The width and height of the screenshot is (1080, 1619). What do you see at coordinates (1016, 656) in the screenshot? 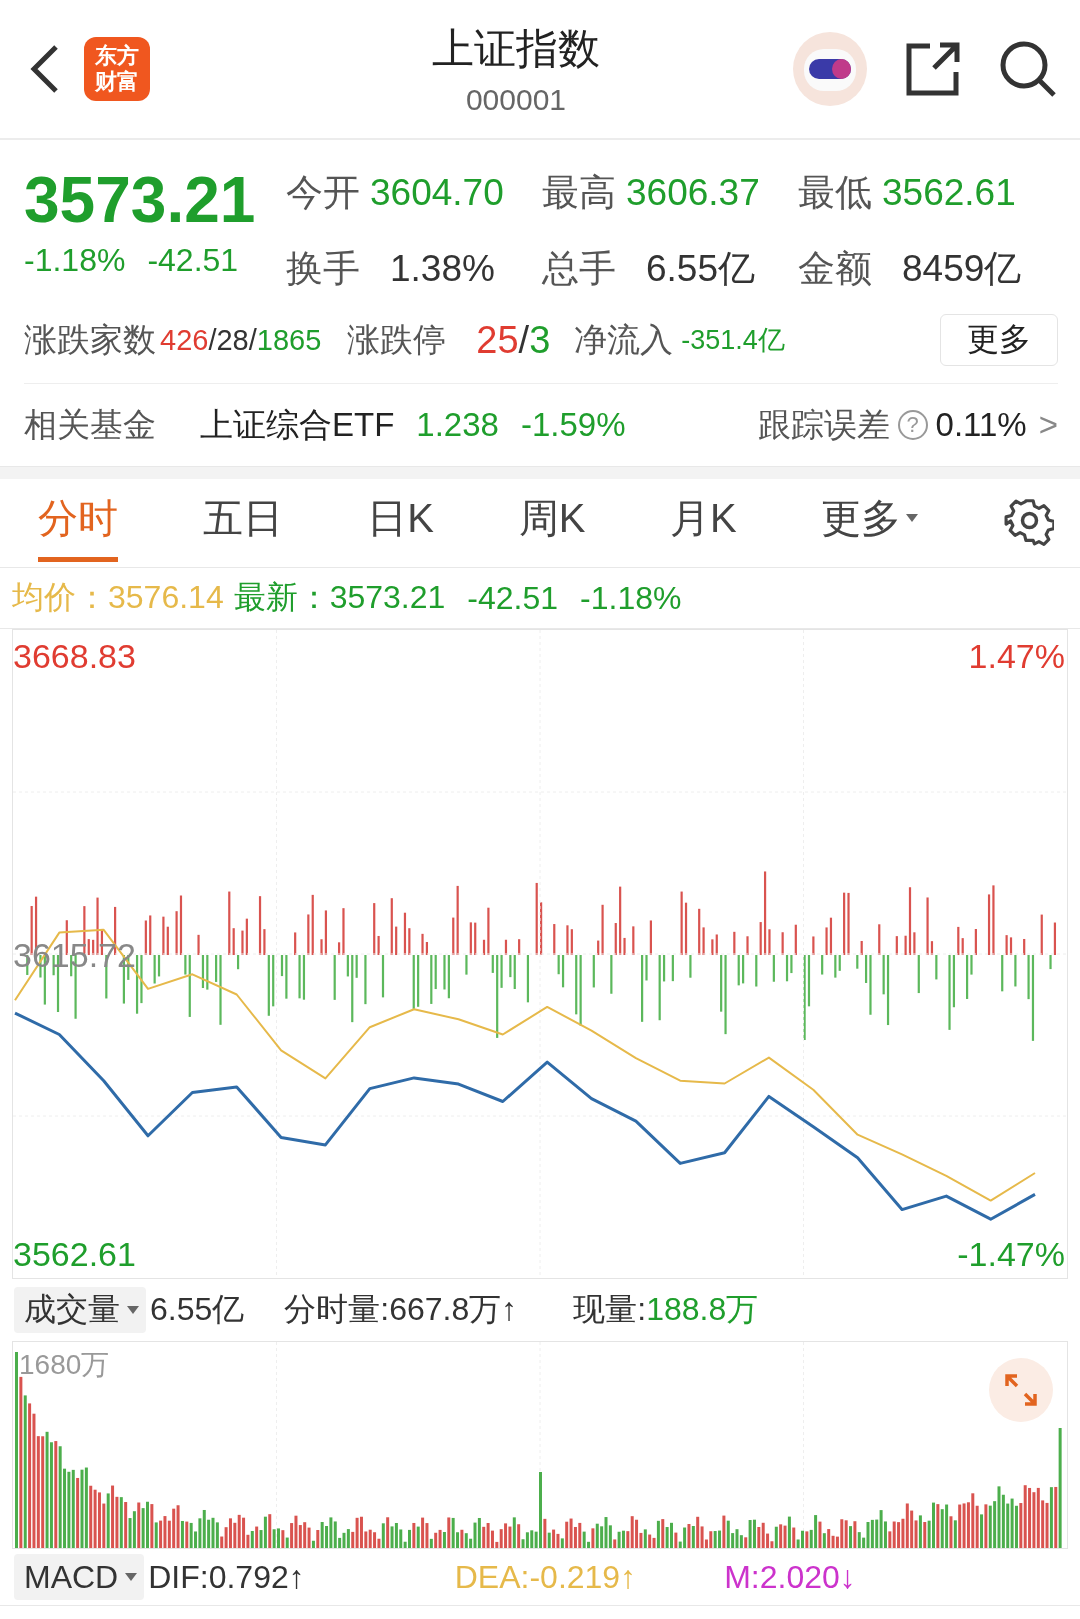
I see `axis-label: 1.47%` at bounding box center [1016, 656].